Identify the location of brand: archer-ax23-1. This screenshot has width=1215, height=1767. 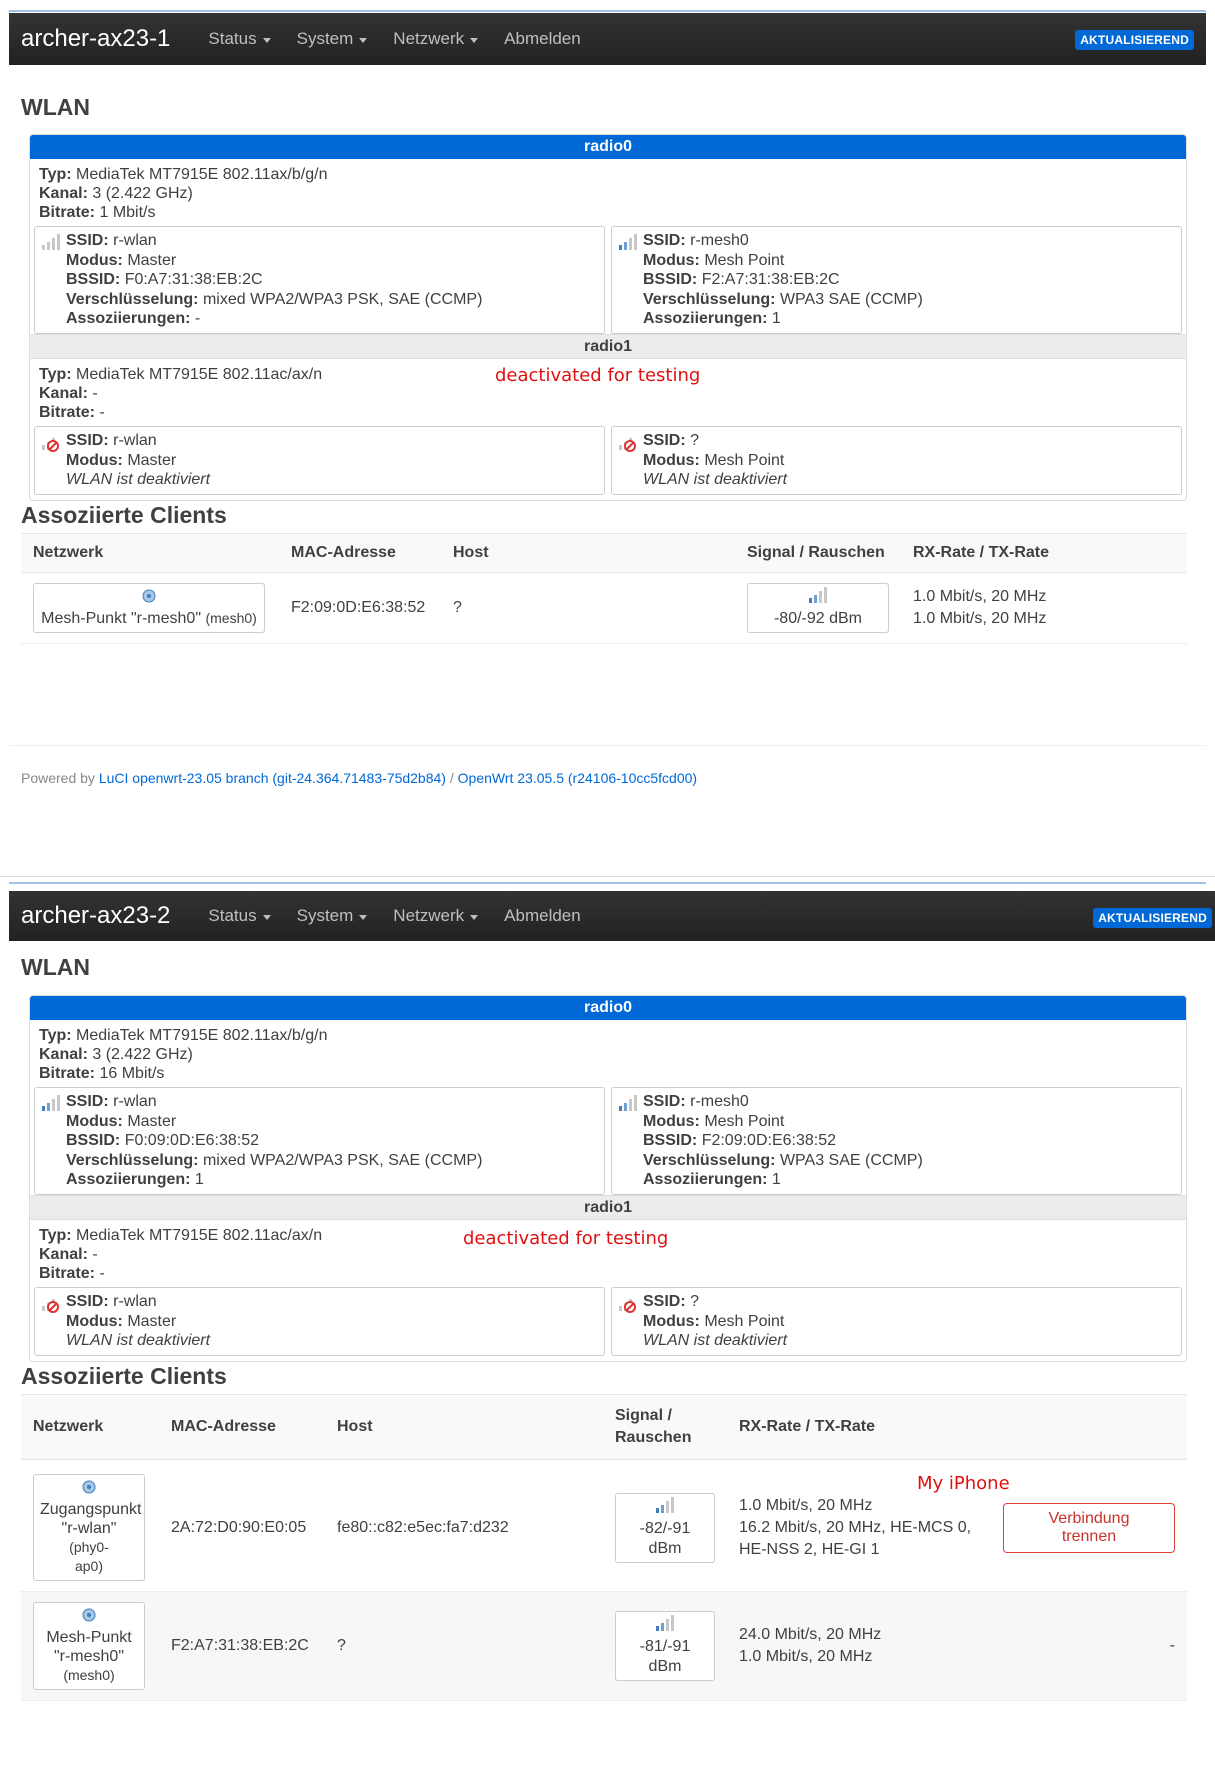
(95, 39).